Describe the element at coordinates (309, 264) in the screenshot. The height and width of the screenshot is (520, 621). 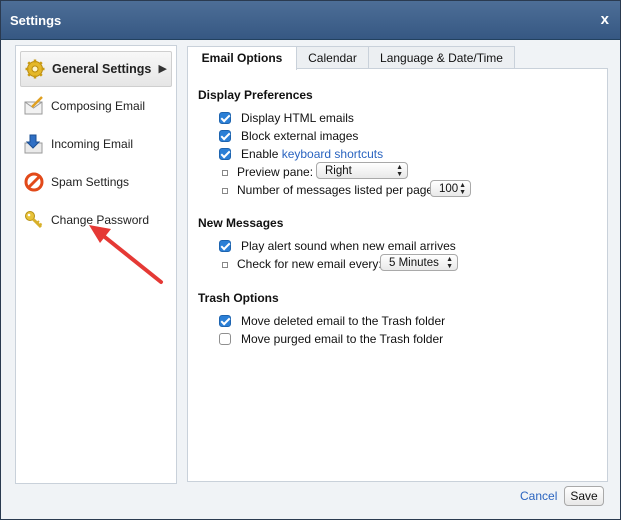
I see `setting-label: Check for new email every:` at that location.